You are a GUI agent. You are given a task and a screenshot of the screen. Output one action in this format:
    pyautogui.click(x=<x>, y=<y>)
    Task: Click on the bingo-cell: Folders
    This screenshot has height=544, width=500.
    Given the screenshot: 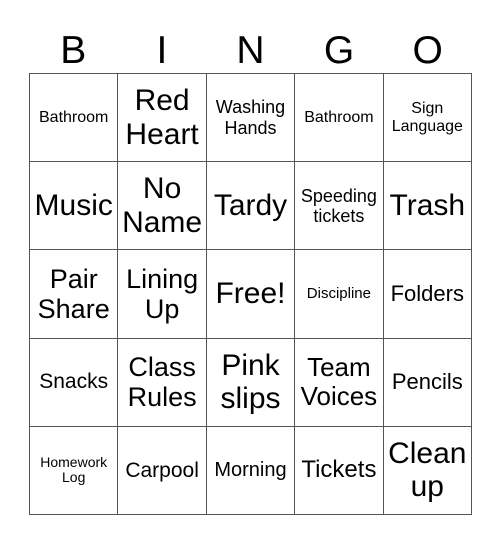 What is the action you would take?
    pyautogui.click(x=427, y=294)
    